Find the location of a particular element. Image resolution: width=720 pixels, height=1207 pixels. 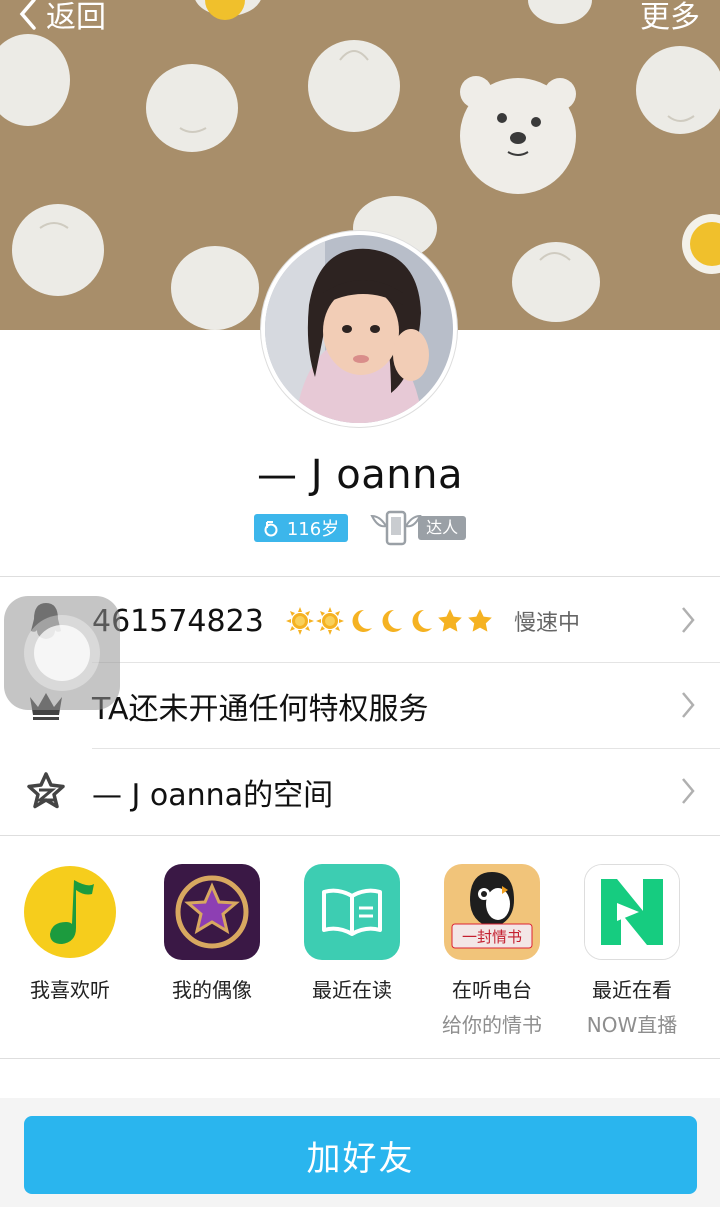

qq-music-icon is located at coordinates (70, 912).